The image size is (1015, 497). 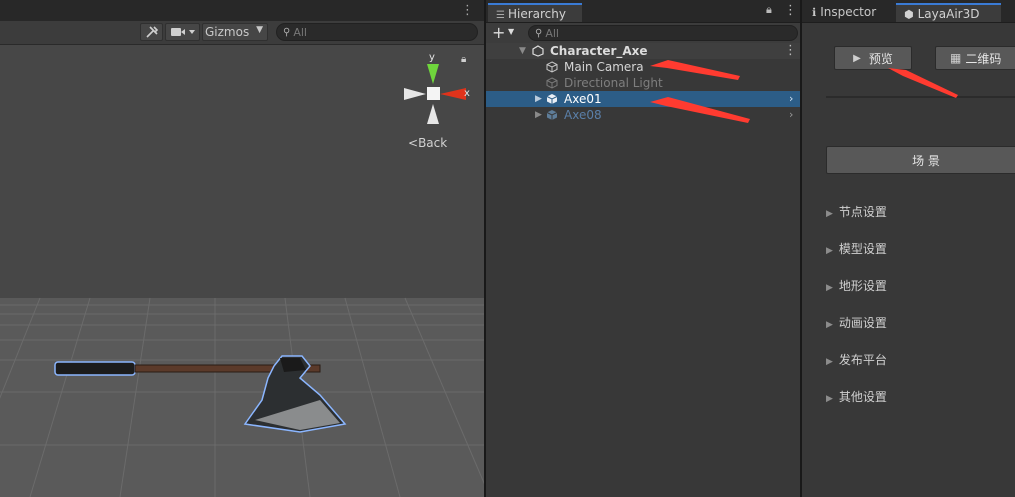 I want to click on hierarchy-item-directional-light: Directional Light, so click(x=643, y=83).